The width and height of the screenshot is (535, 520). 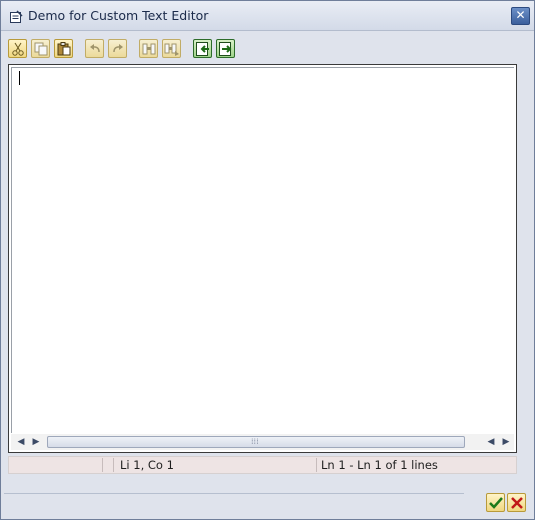 What do you see at coordinates (267, 48) in the screenshot?
I see `toolbar` at bounding box center [267, 48].